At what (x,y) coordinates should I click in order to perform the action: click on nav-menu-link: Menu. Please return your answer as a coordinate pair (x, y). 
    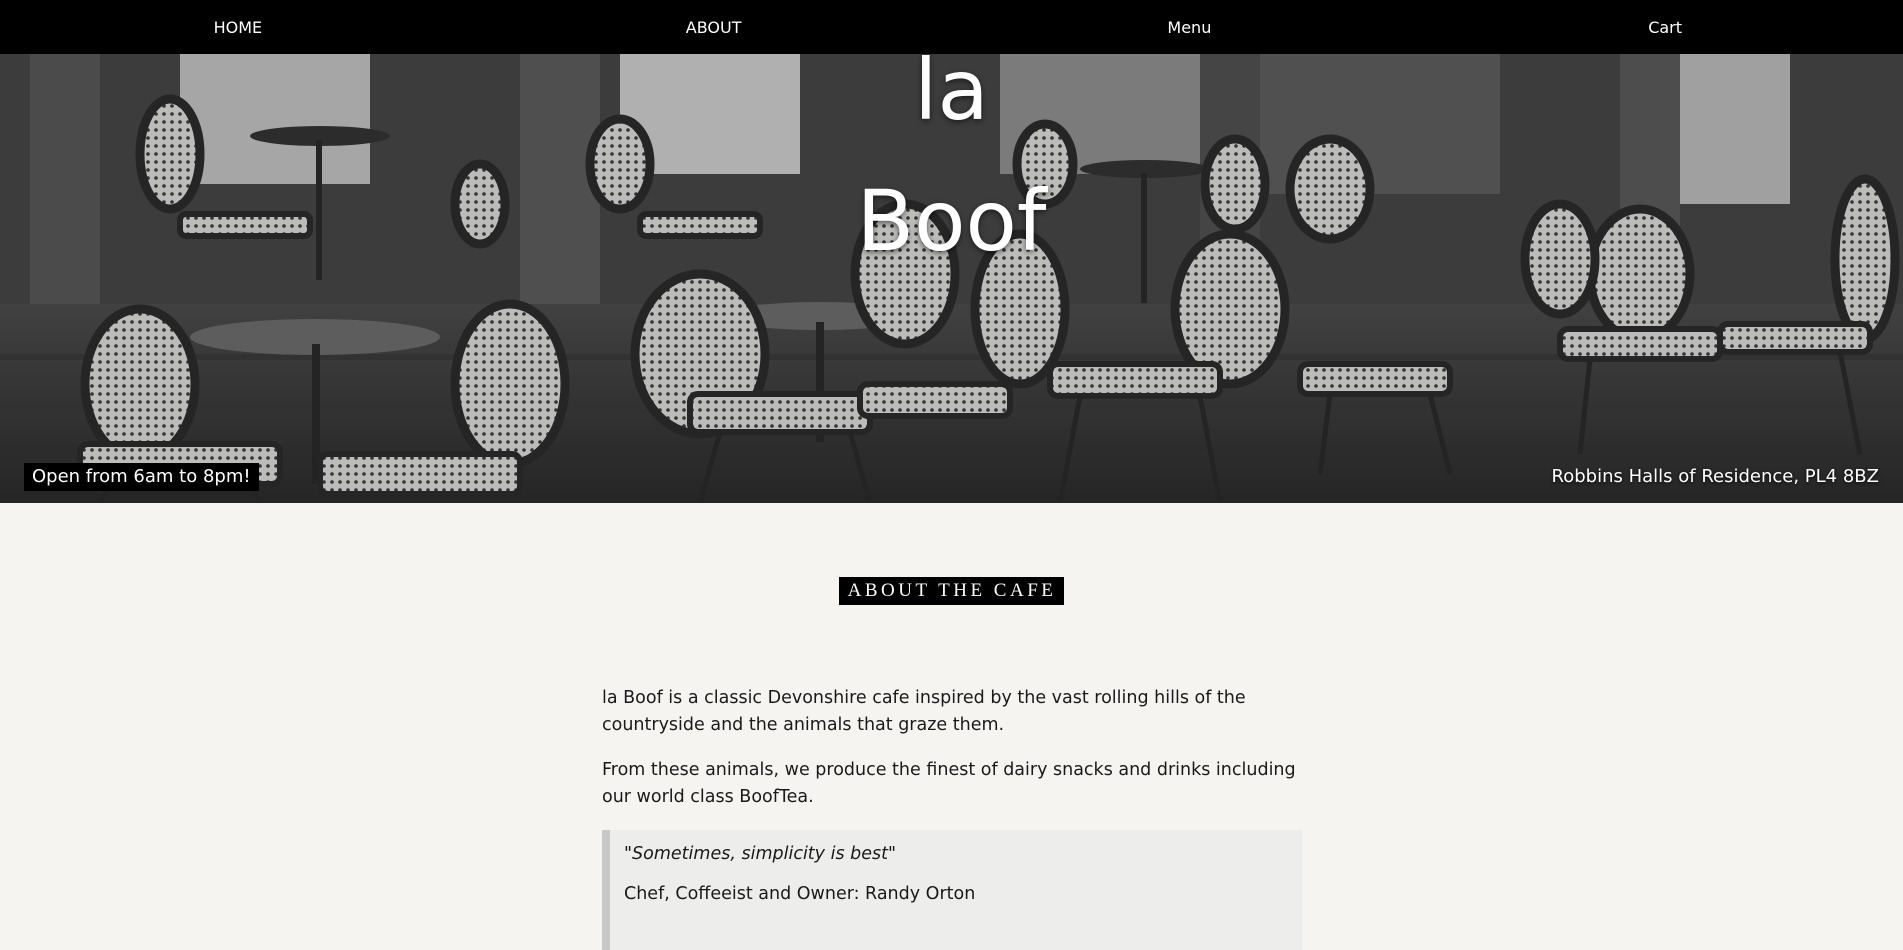
    Looking at the image, I should click on (1190, 27).